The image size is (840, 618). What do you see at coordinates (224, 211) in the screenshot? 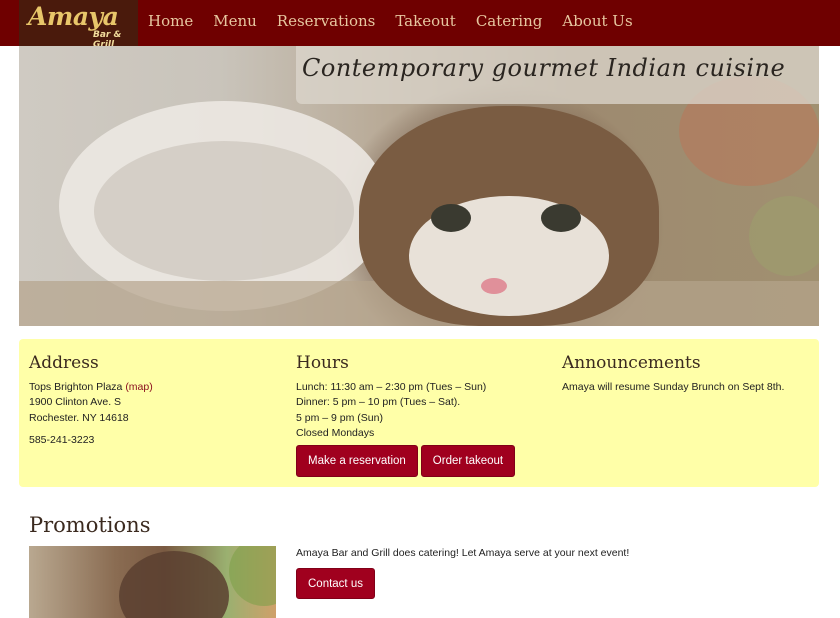
I see `hero-bowl-shadow` at bounding box center [224, 211].